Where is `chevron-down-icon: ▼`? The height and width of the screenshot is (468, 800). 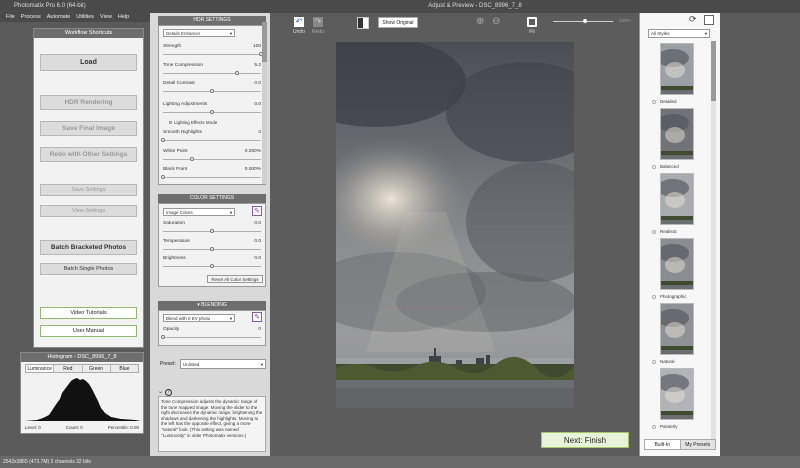 chevron-down-icon: ▼ is located at coordinates (231, 318).